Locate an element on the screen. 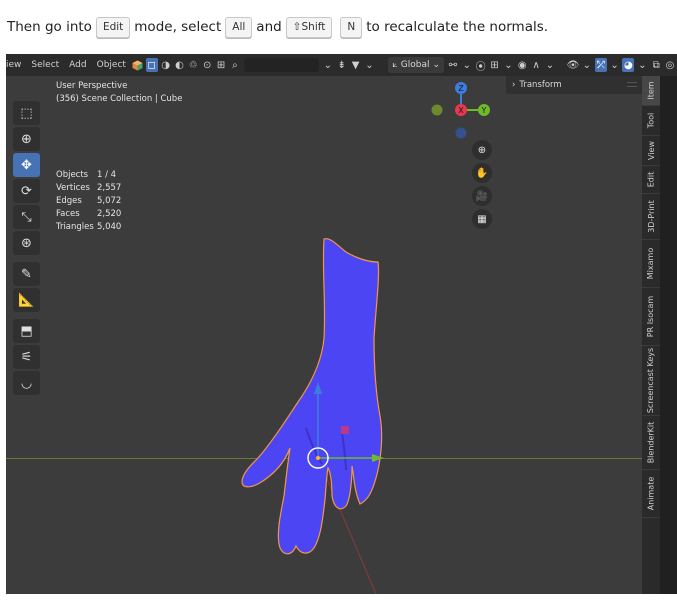 This screenshot has height=608, width=677. properties-edge is located at coordinates (668, 335).